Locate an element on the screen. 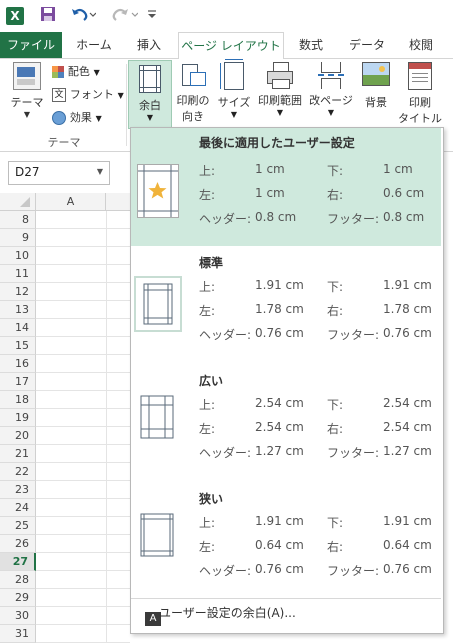  tab-file: ファイル is located at coordinates (31, 45).